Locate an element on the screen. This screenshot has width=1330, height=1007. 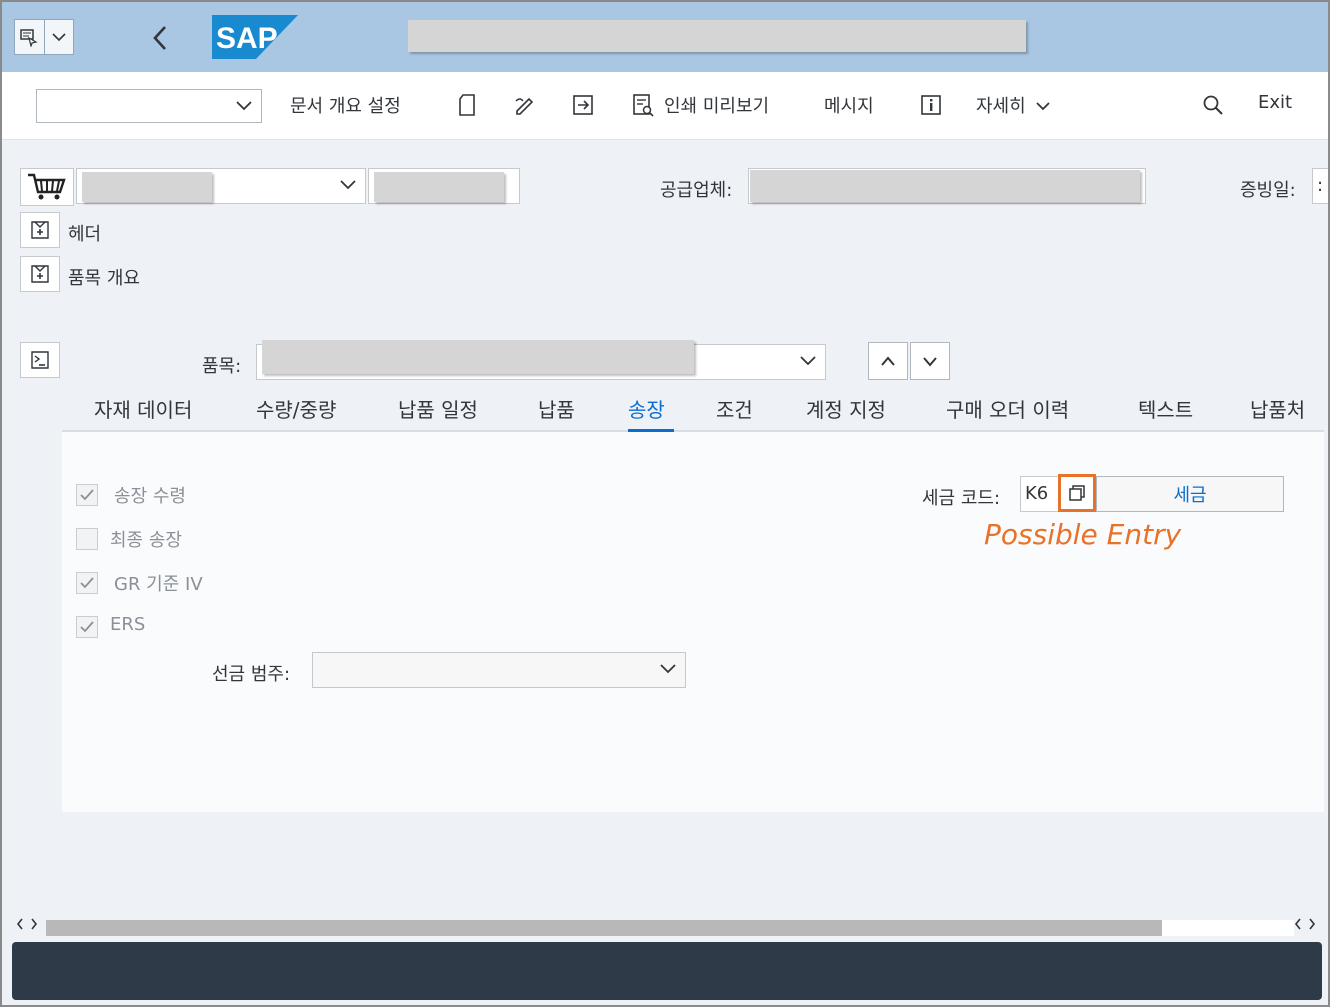
document-type-redacted is located at coordinates (147, 187).